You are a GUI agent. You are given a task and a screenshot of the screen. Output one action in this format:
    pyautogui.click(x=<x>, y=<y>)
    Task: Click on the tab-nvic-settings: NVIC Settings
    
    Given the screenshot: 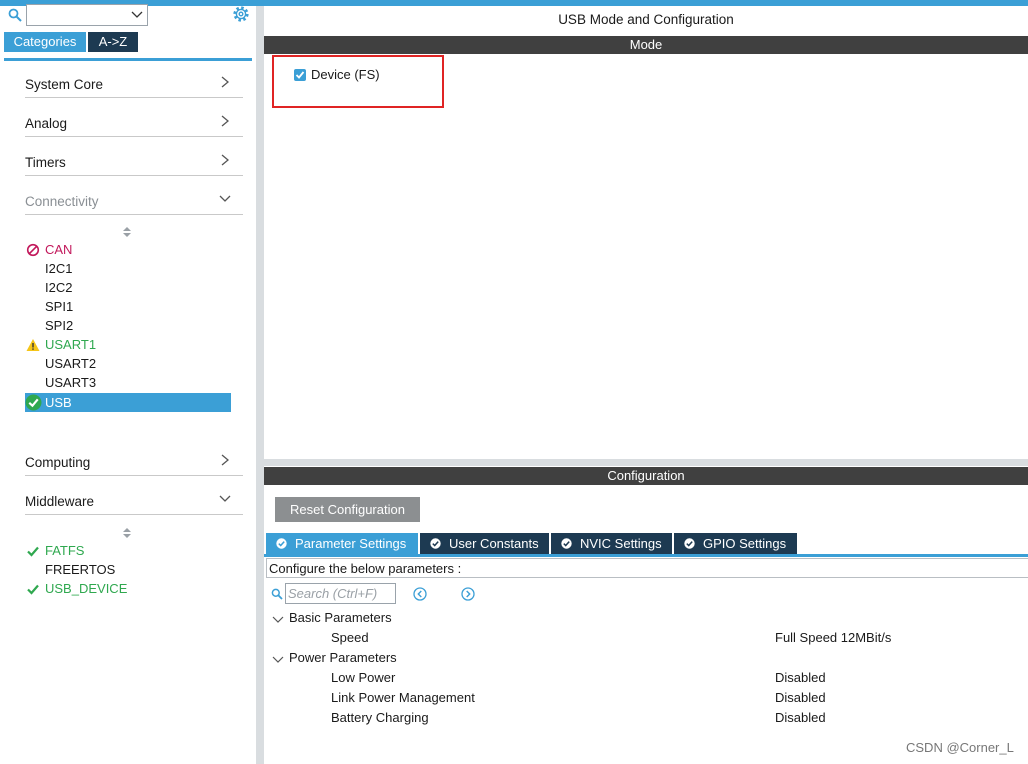 What is the action you would take?
    pyautogui.click(x=611, y=543)
    